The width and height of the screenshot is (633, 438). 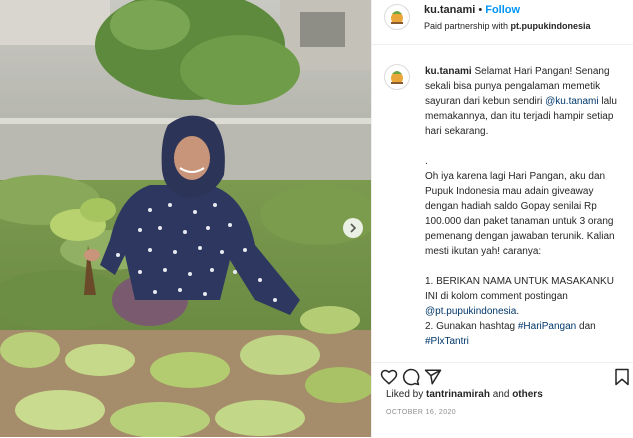 I want to click on avatar, so click(x=397, y=17).